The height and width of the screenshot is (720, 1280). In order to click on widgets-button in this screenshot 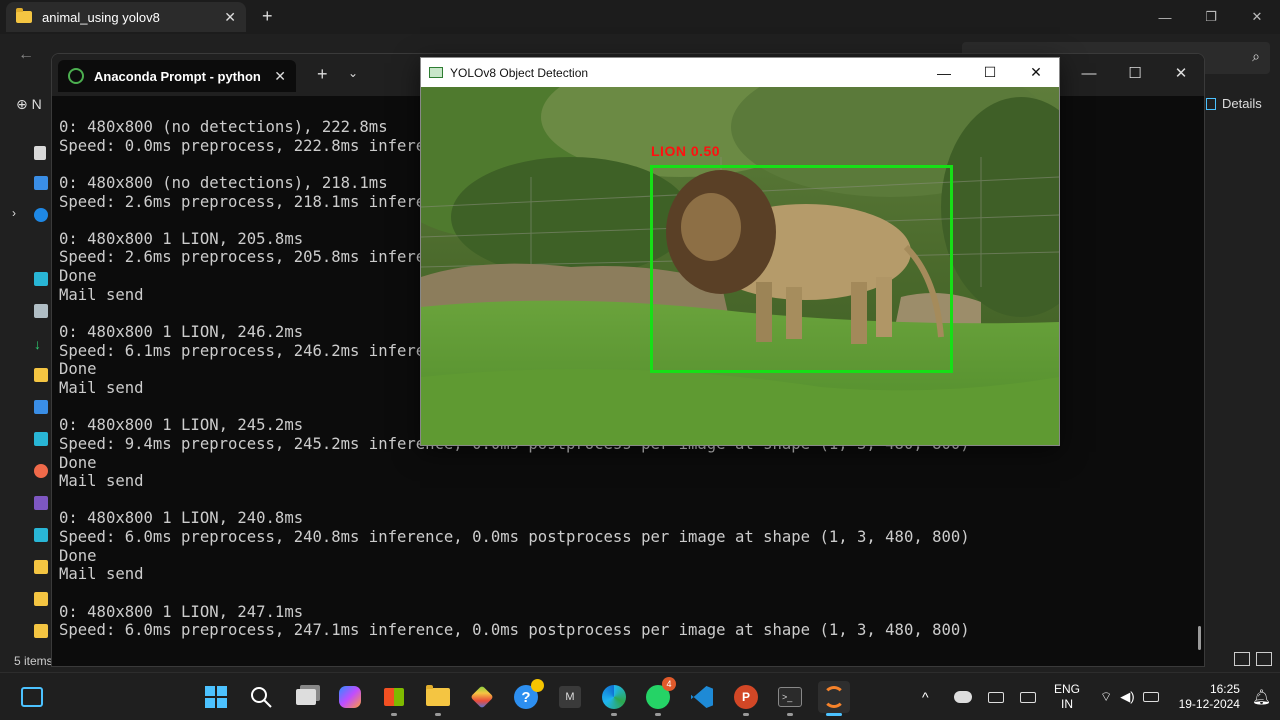, I will do `click(32, 697)`.